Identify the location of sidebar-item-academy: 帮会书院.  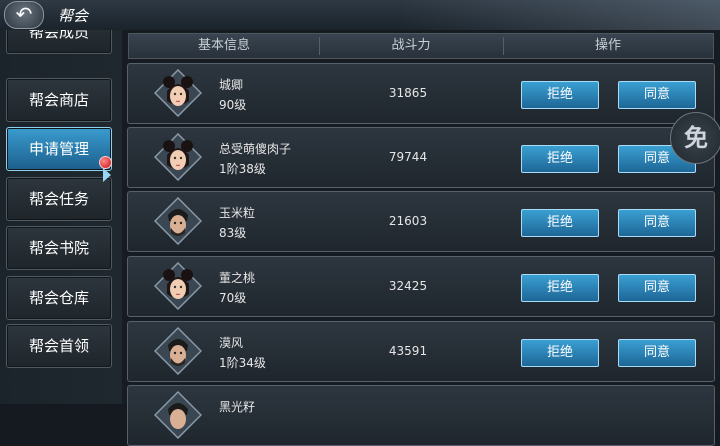
(59, 248).